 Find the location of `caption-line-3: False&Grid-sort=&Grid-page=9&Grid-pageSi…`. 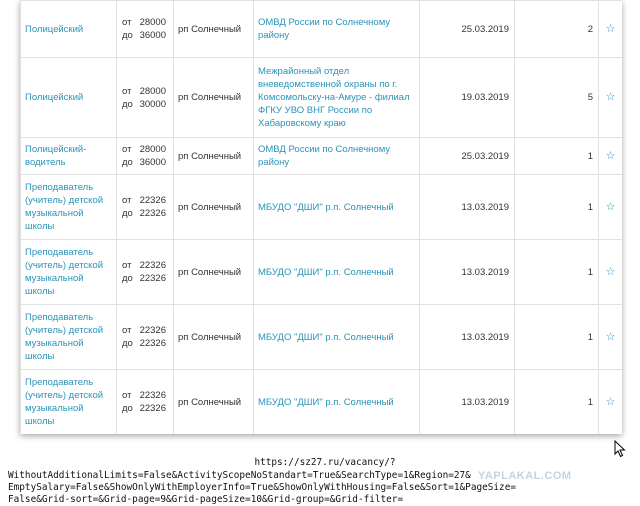

caption-line-3: False&Grid-sort=&Grid-page=9&Grid-pageSi… is located at coordinates (206, 499).